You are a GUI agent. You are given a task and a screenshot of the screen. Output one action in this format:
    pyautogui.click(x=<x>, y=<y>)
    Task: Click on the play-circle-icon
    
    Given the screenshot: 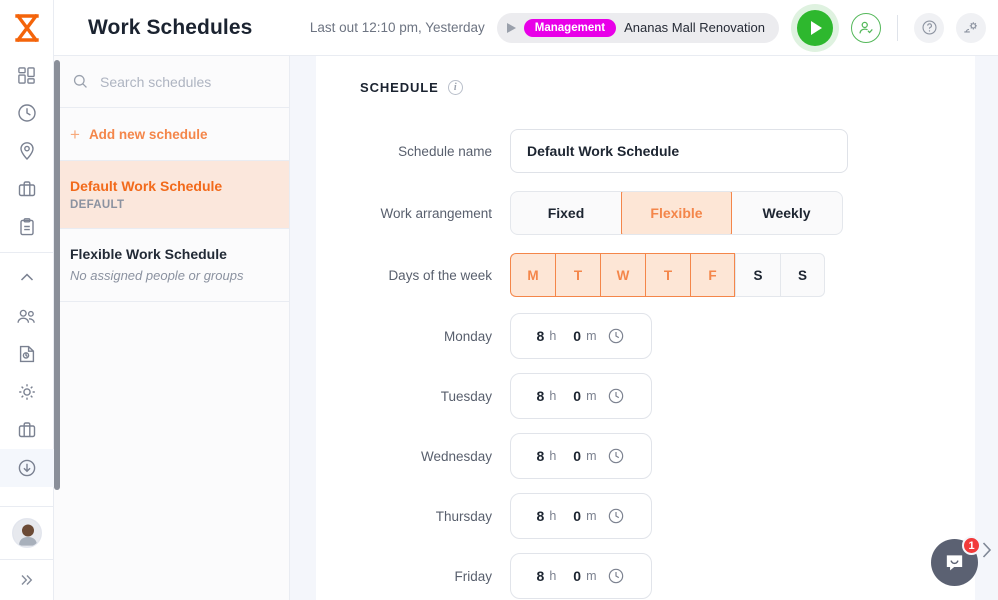 What is the action you would take?
    pyautogui.click(x=815, y=27)
    